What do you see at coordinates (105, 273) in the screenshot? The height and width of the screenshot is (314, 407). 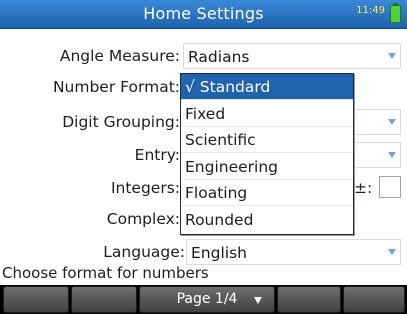 I see `help-text: Choose format for numbers` at bounding box center [105, 273].